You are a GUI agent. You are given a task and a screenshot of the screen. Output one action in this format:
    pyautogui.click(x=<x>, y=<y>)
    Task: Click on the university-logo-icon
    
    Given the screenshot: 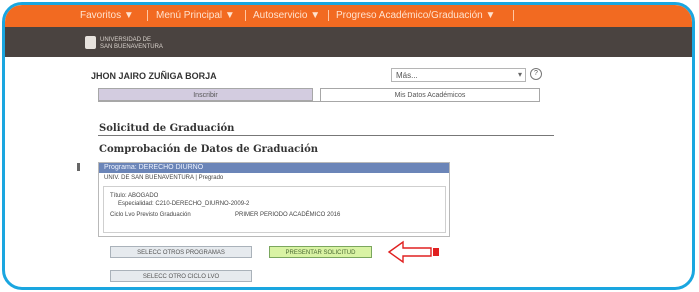 What is the action you would take?
    pyautogui.click(x=90, y=42)
    